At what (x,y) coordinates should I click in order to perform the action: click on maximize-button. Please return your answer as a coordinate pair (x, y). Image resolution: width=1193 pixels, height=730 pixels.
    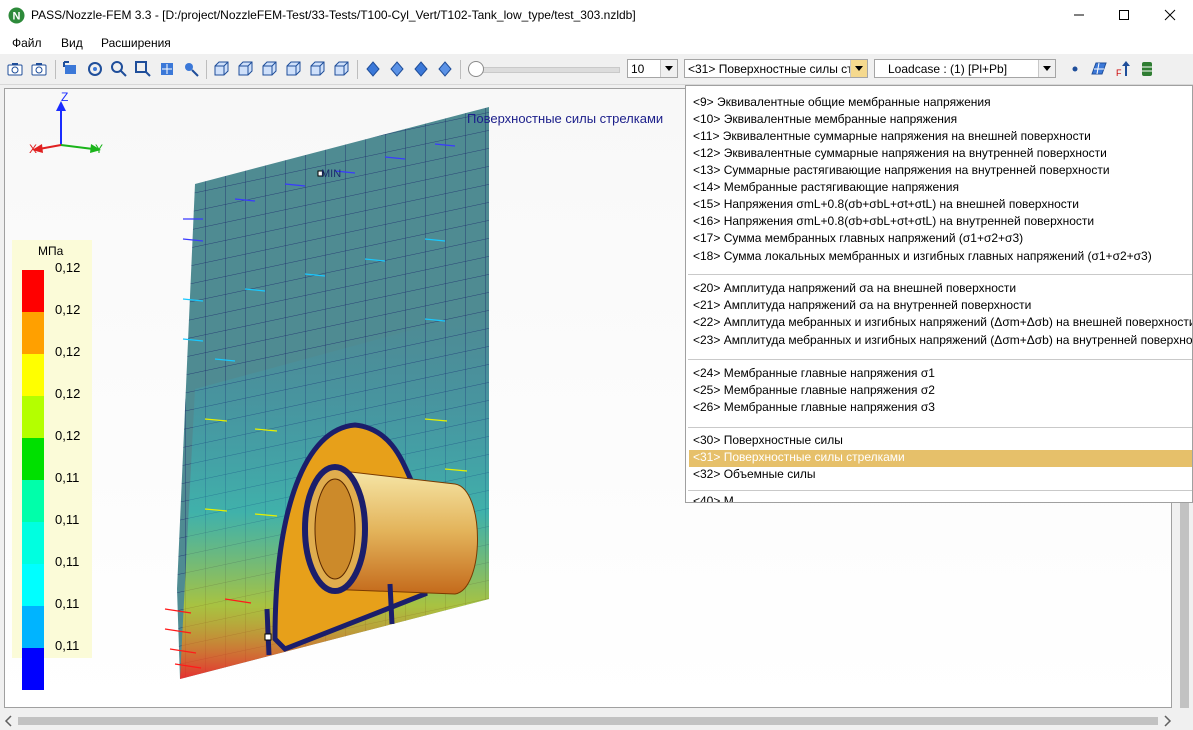
    Looking at the image, I should click on (1124, 15).